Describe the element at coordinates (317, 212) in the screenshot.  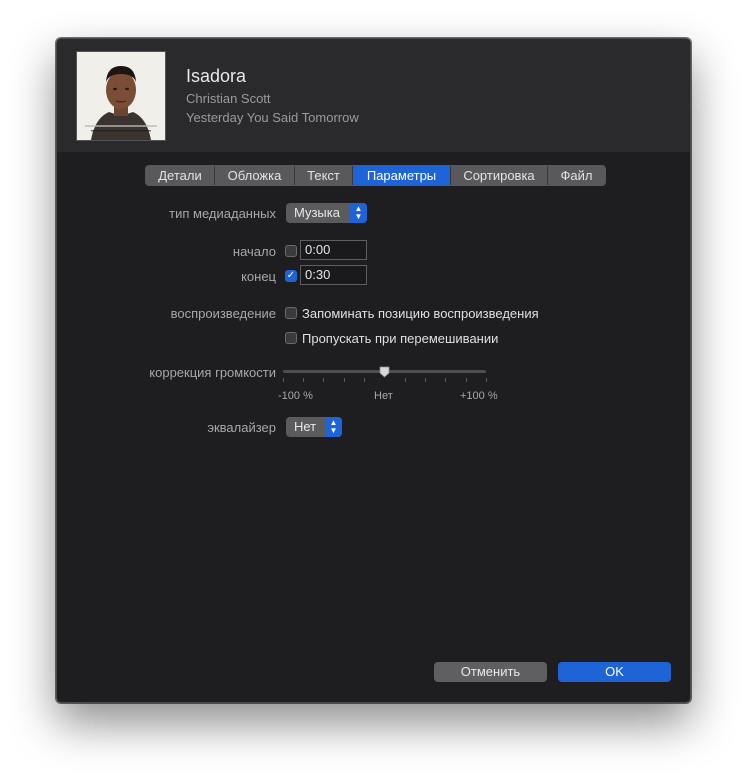
I see `media-kind-value: Музыка` at that location.